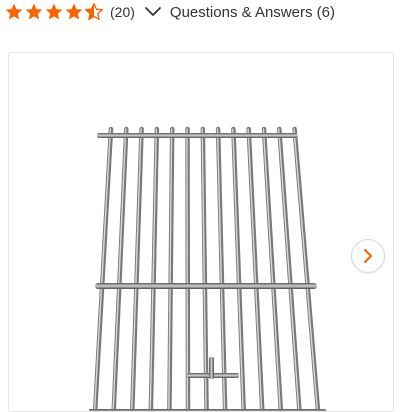 The height and width of the screenshot is (412, 400). Describe the element at coordinates (94, 12) in the screenshot. I see `star-half-icon` at that location.